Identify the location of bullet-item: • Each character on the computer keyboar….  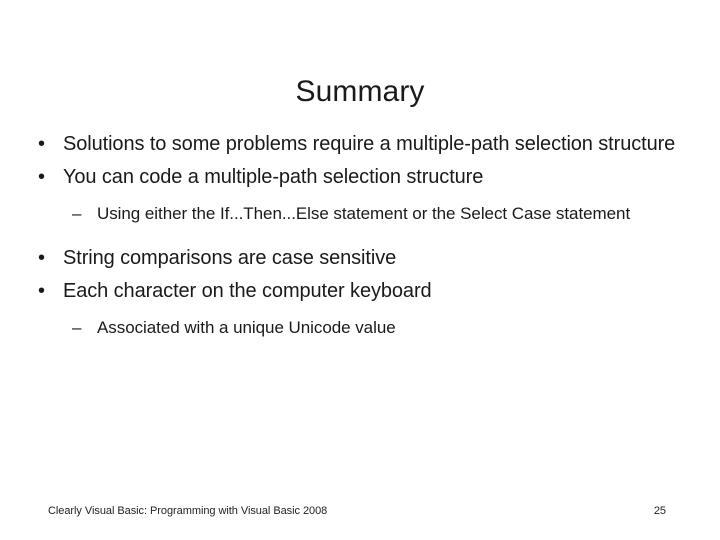
(363, 291).